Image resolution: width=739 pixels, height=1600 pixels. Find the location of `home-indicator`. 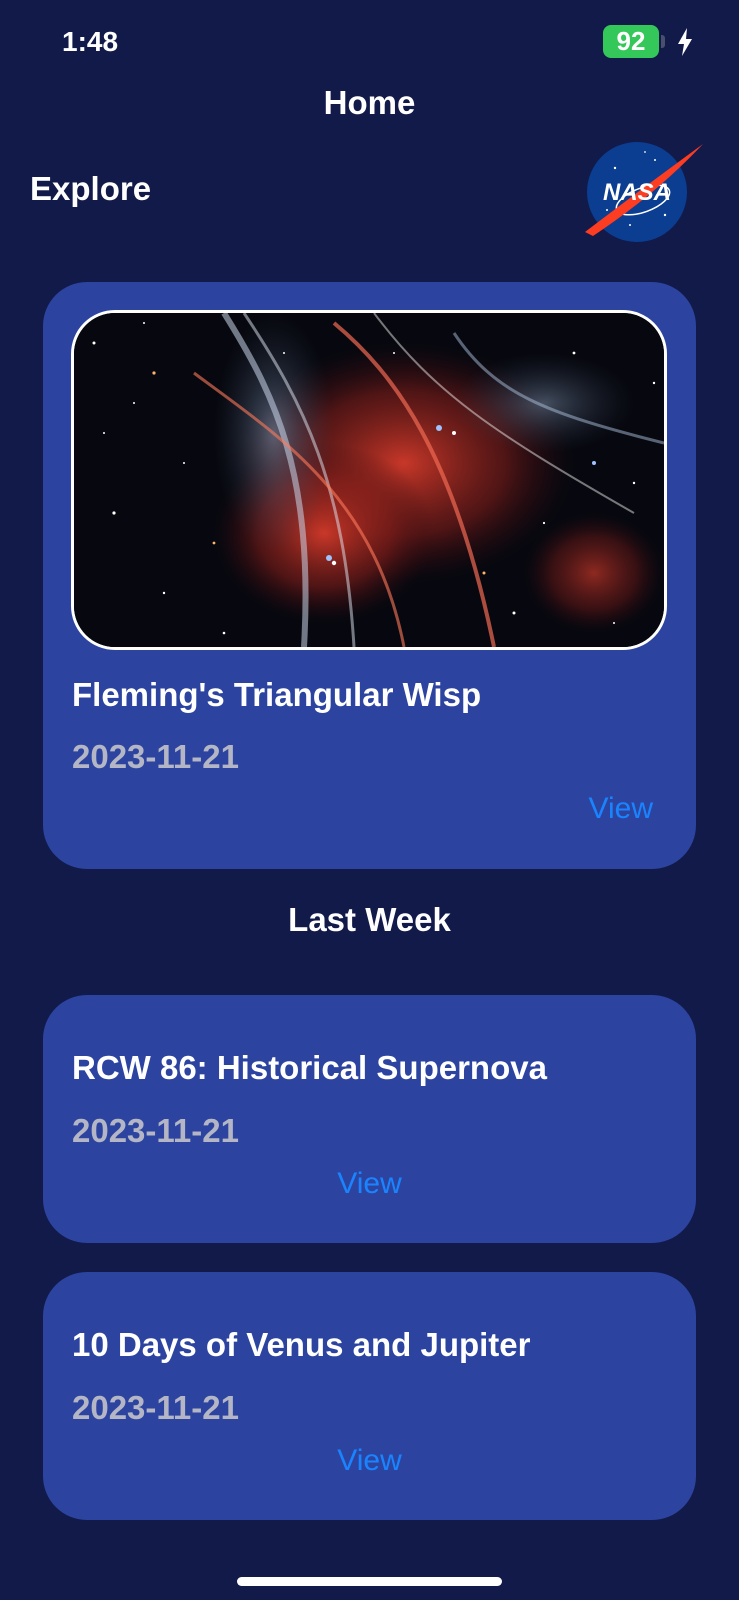

home-indicator is located at coordinates (369, 1581).